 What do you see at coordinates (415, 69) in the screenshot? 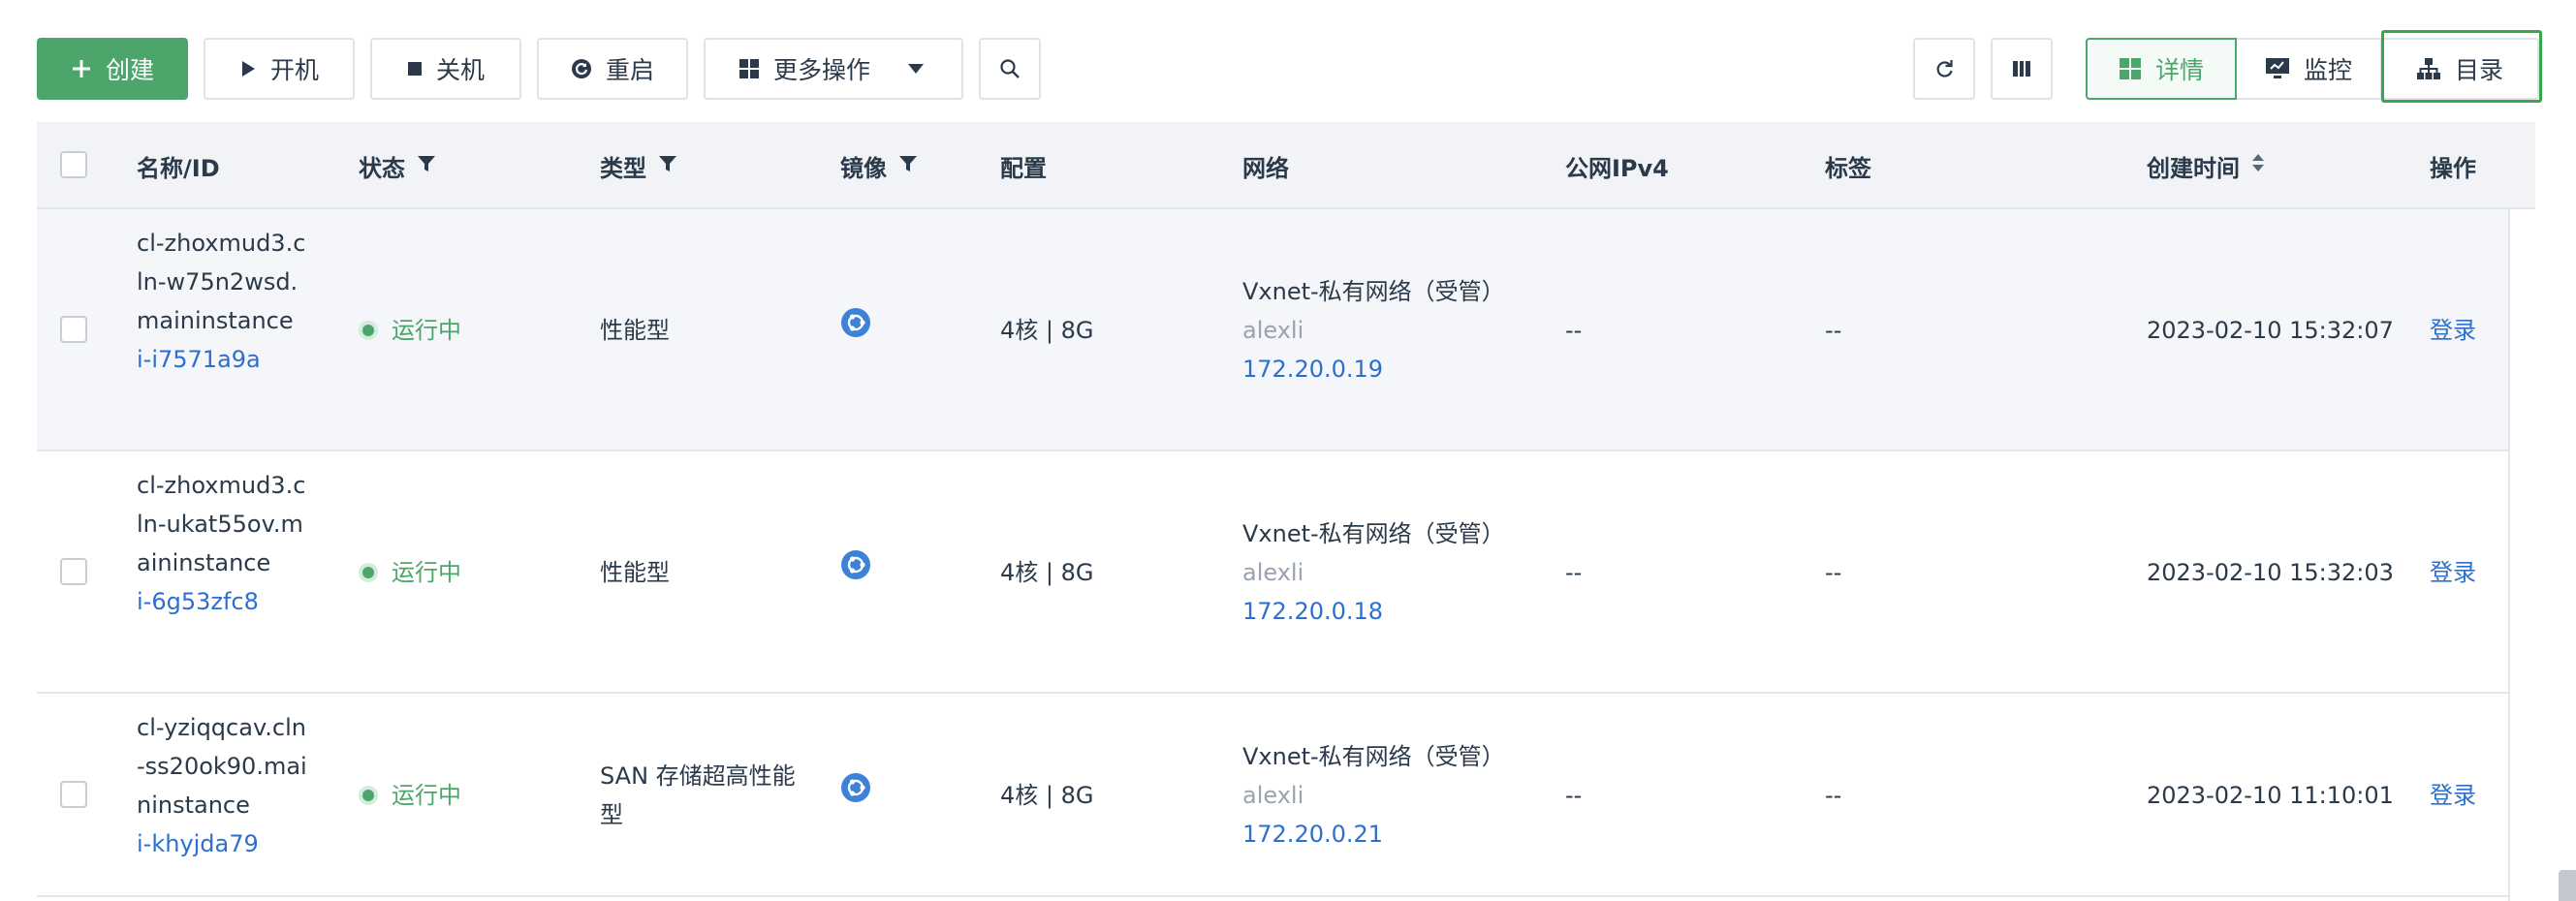
I see `stop-icon` at bounding box center [415, 69].